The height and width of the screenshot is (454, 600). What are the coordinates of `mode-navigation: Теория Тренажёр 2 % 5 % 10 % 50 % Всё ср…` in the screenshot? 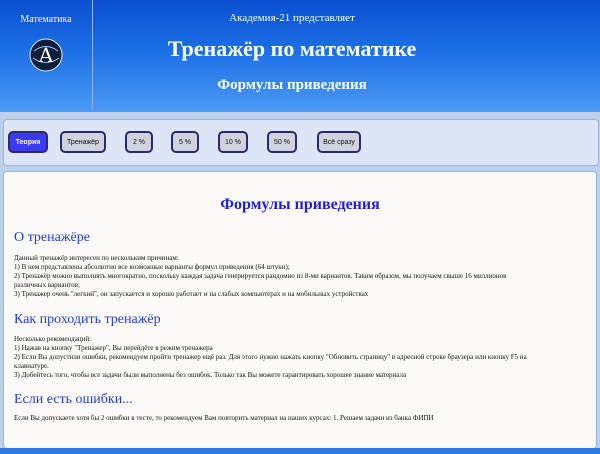 It's located at (301, 142).